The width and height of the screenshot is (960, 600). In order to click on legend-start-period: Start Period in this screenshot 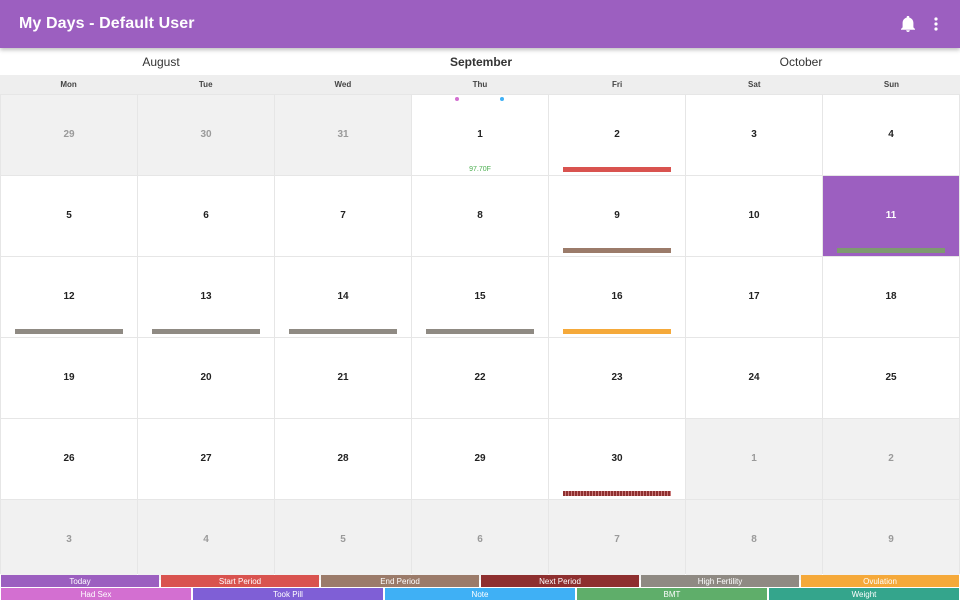, I will do `click(240, 581)`.